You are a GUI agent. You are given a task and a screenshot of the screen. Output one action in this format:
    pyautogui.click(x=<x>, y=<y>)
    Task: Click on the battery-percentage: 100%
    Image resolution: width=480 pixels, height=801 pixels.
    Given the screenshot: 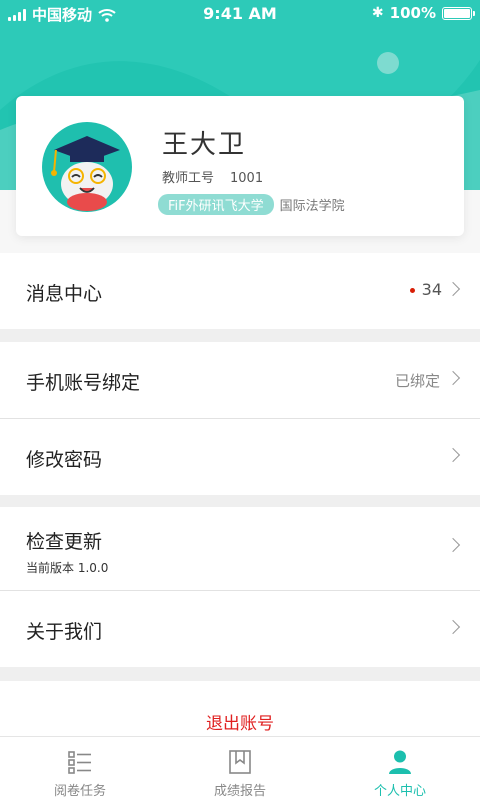 What is the action you would take?
    pyautogui.click(x=412, y=13)
    